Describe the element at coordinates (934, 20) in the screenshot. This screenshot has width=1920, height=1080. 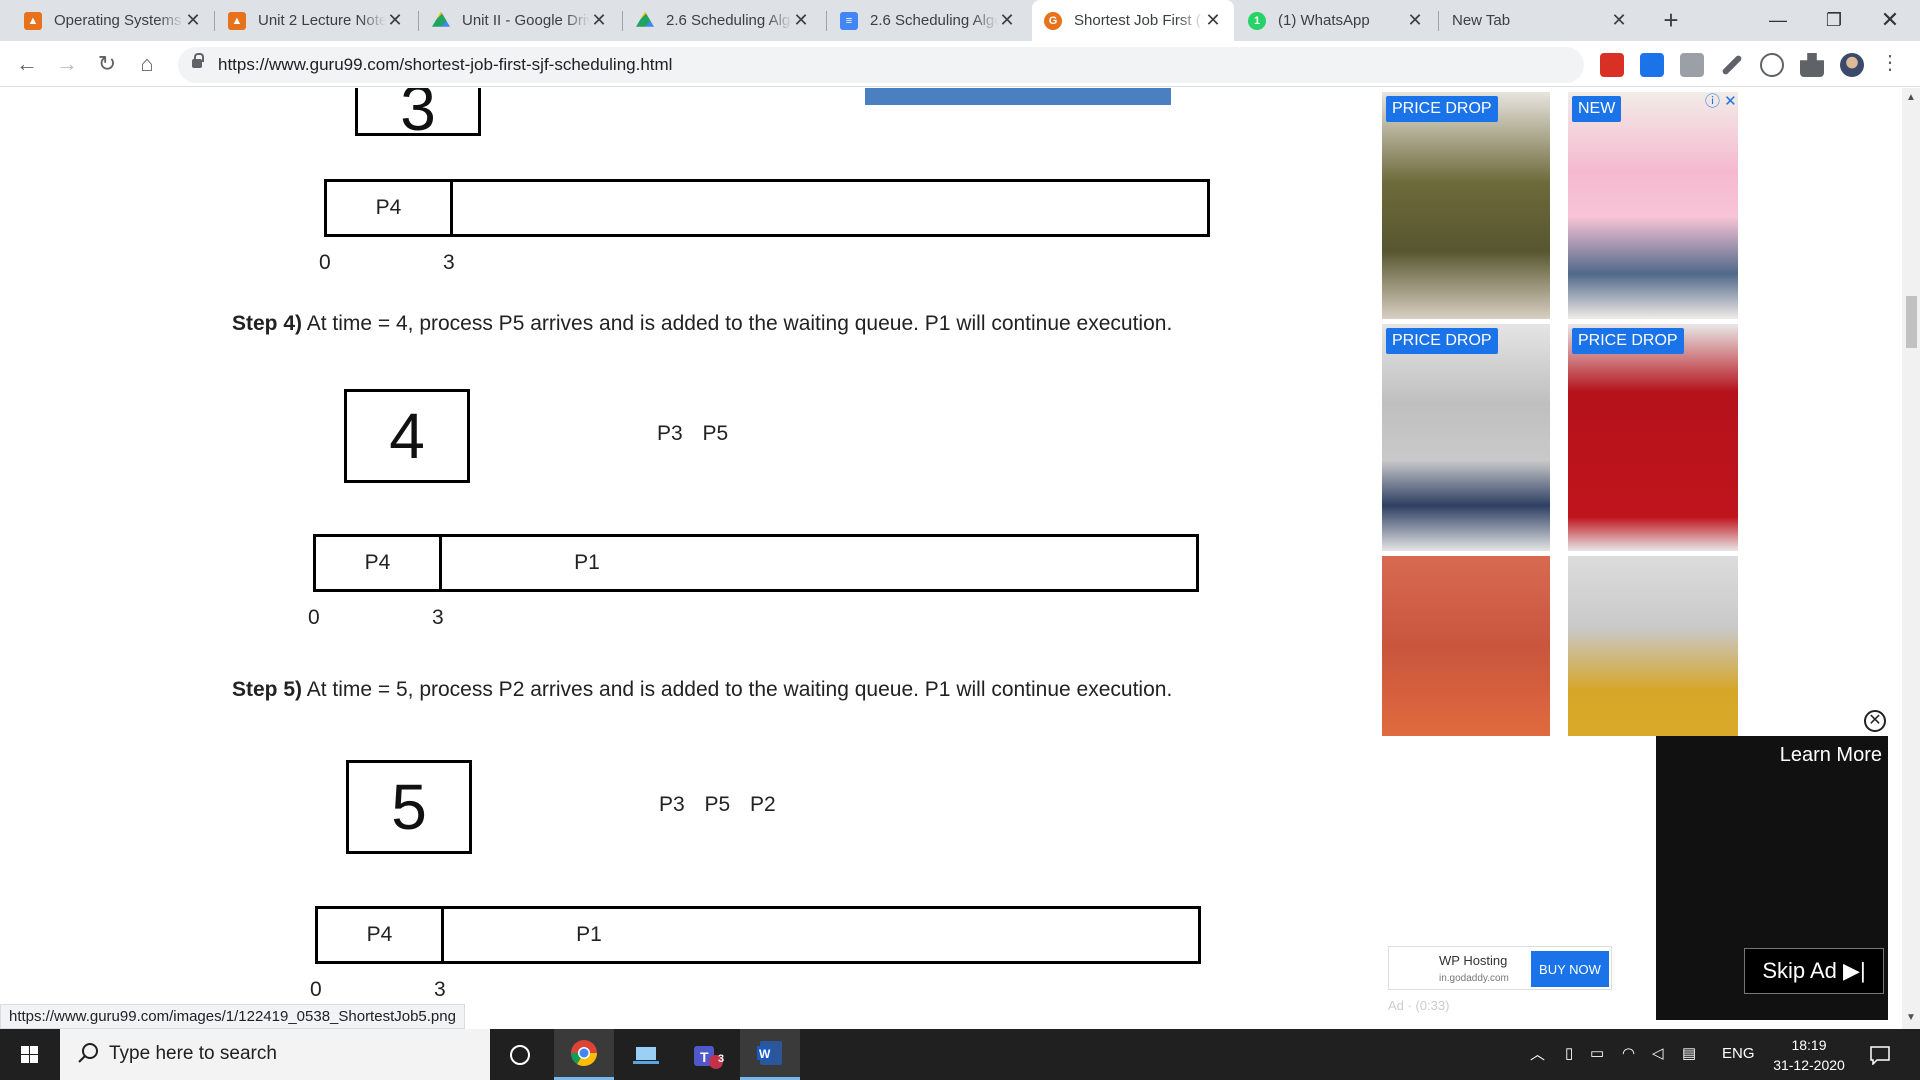
I see `tab-title: 2.6 Scheduling Algorithms` at that location.